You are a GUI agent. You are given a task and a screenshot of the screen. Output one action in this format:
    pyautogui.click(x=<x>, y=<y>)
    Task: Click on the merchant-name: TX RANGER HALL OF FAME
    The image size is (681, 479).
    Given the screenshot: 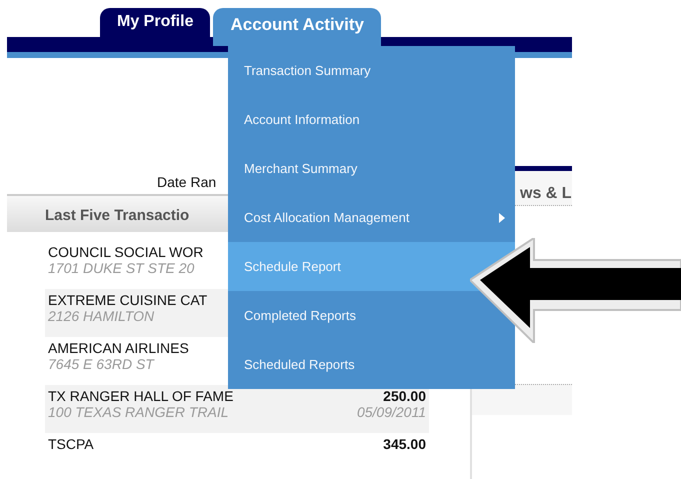 What is the action you would take?
    pyautogui.click(x=141, y=396)
    